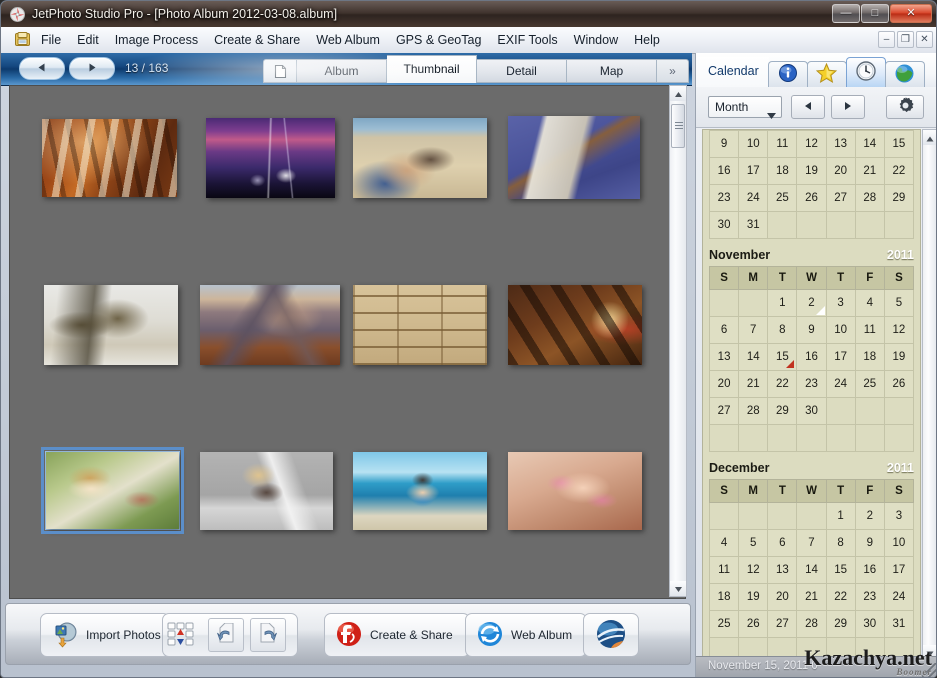  What do you see at coordinates (109, 158) in the screenshot?
I see `thumbnail-wine-bottles` at bounding box center [109, 158].